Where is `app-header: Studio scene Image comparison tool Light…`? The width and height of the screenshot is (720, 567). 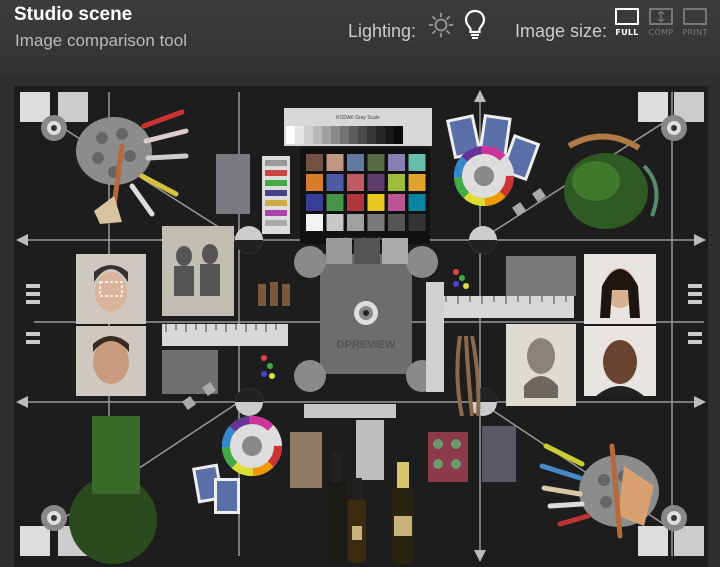
app-header: Studio scene Image comparison tool Light… is located at coordinates (360, 38).